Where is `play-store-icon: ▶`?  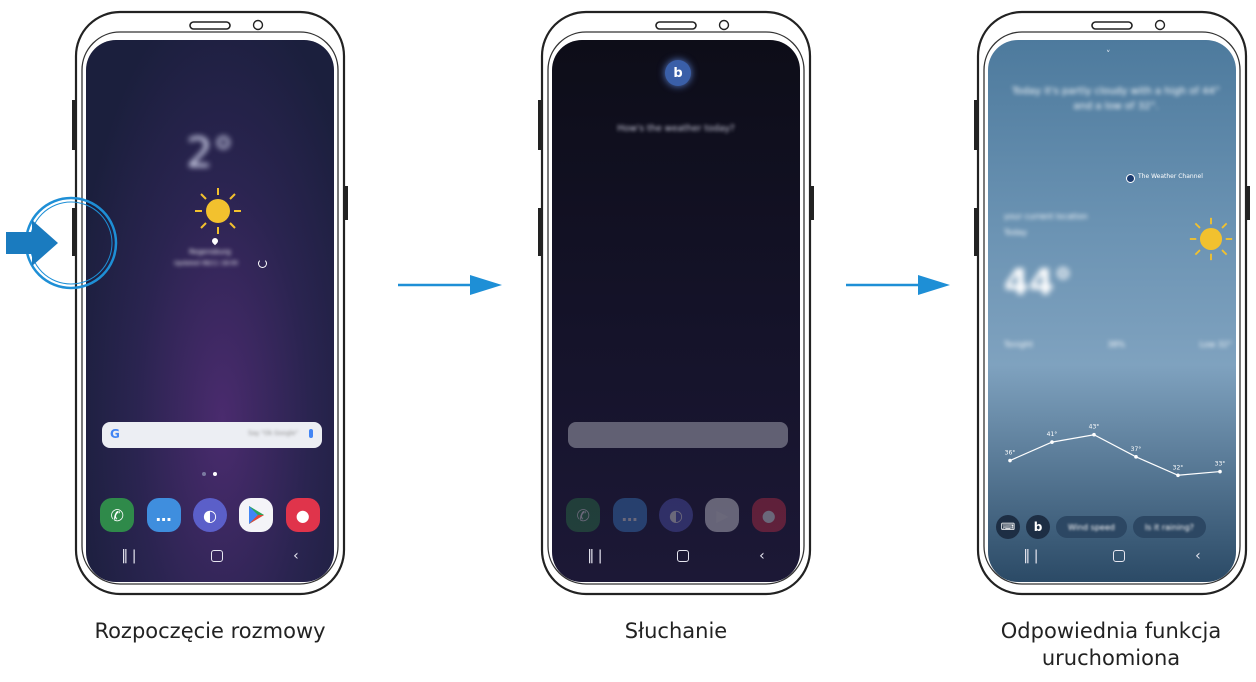 play-store-icon: ▶ is located at coordinates (722, 515).